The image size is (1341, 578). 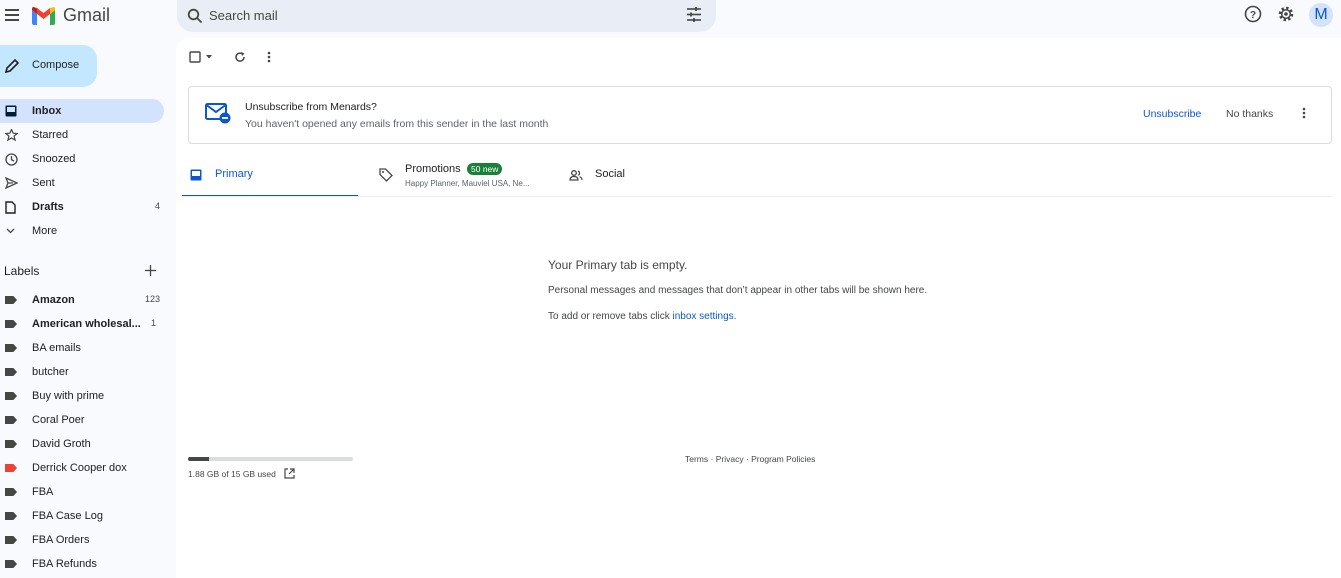 What do you see at coordinates (694, 14) in the screenshot?
I see `search-options-icon` at bounding box center [694, 14].